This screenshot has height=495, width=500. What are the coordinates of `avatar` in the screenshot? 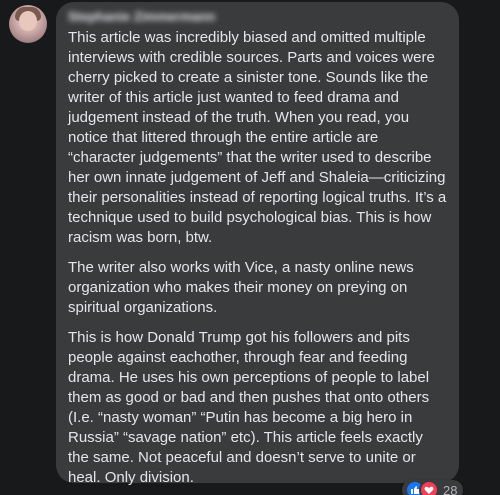 It's located at (28, 24).